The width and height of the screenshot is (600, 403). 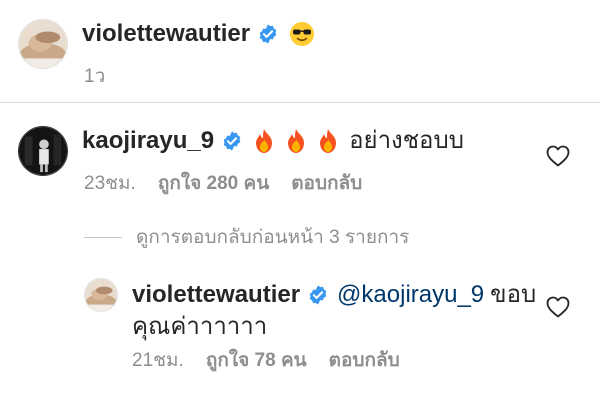 What do you see at coordinates (213, 183) in the screenshot?
I see `comment-likes: ถูกใจ 280 คน` at bounding box center [213, 183].